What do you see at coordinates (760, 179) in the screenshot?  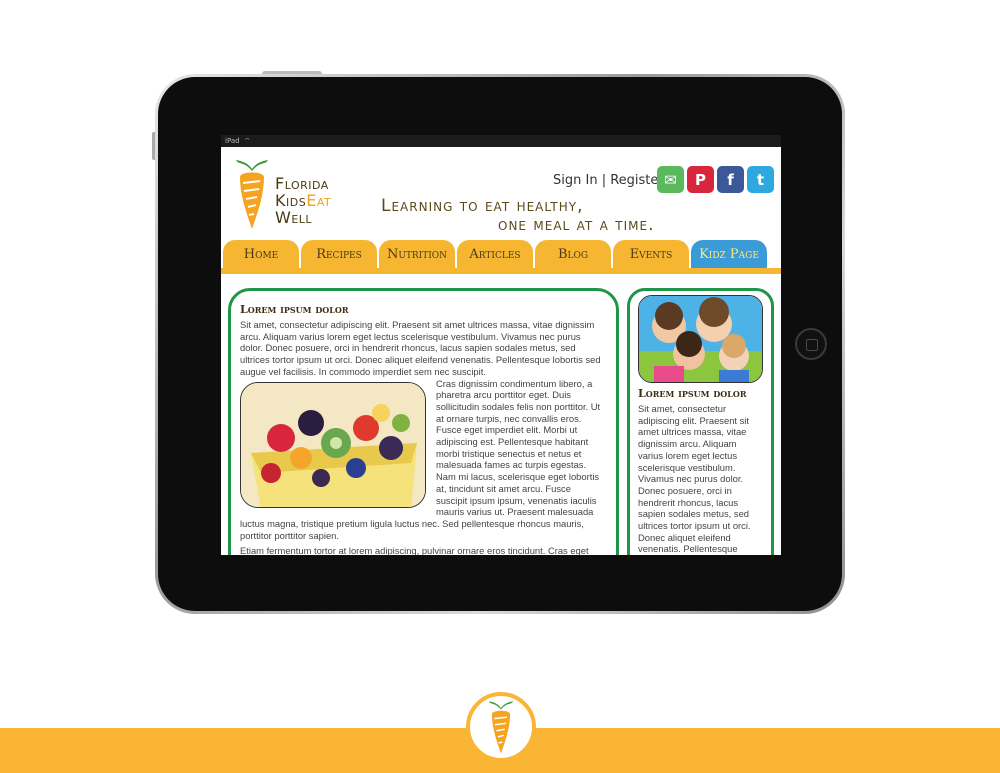 I see `twitter-icon: t` at bounding box center [760, 179].